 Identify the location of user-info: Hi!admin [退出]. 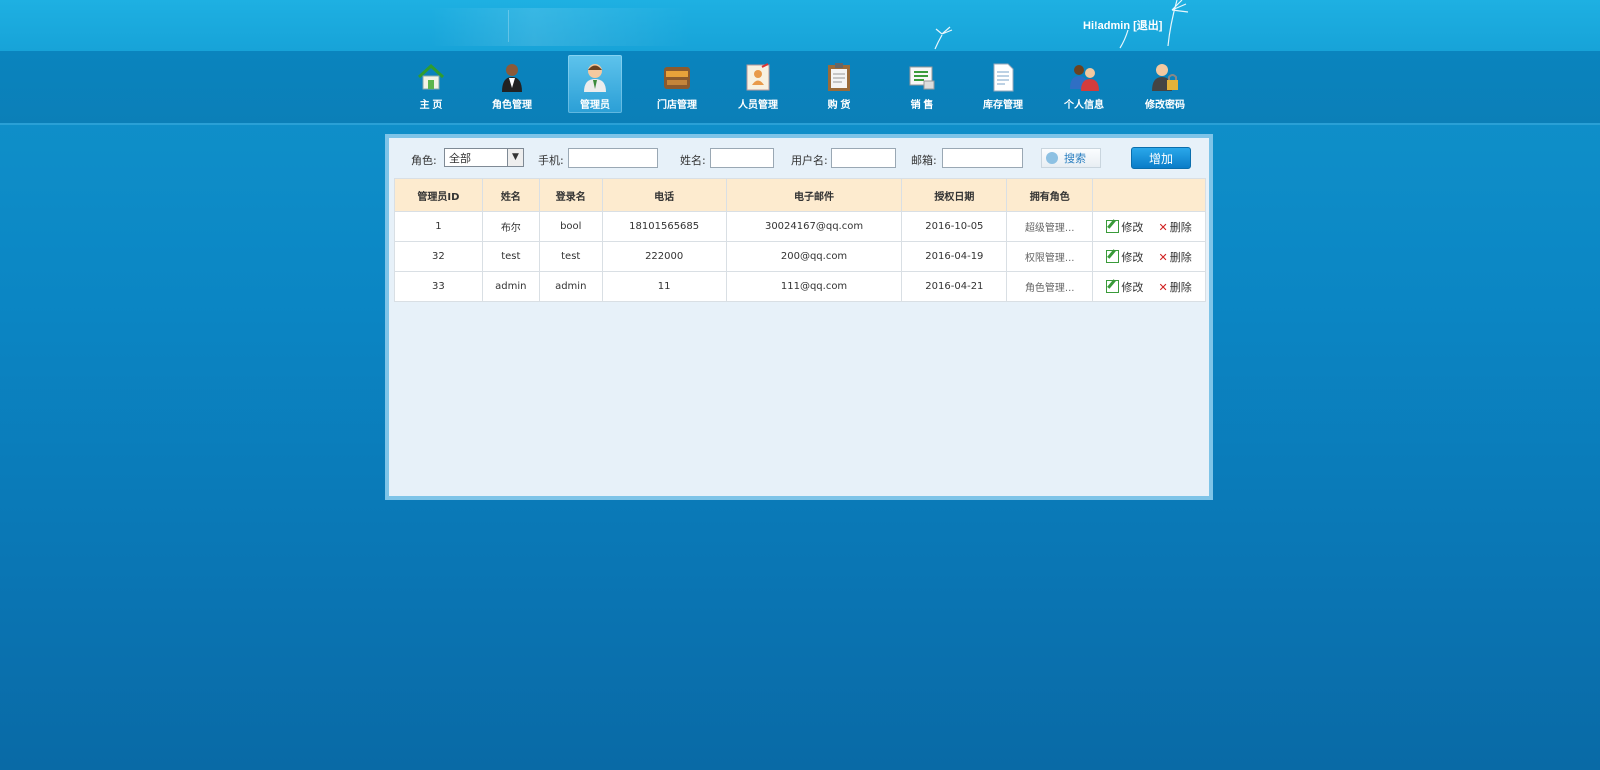
(1122, 25).